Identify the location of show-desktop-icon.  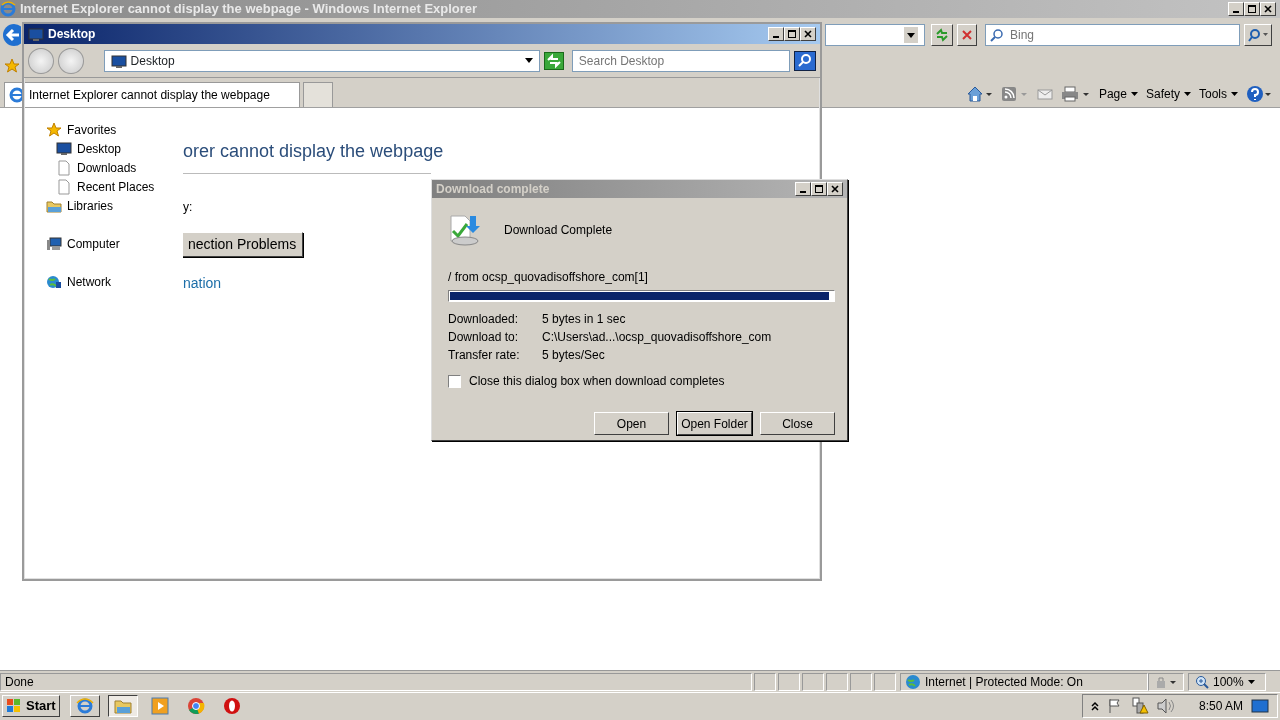
(1260, 705).